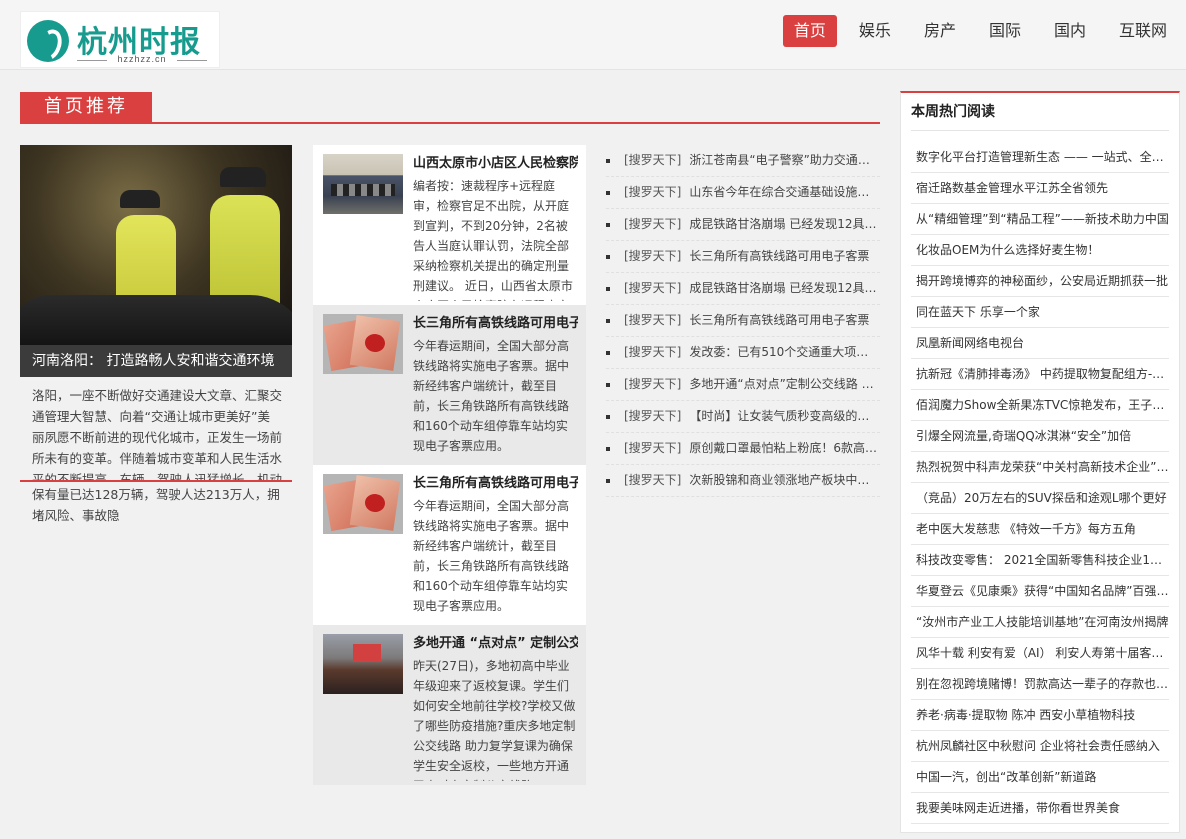  I want to click on sidebar-item: 科技改变零售： 2021全国新零售科技企业100强, so click(1040, 560).